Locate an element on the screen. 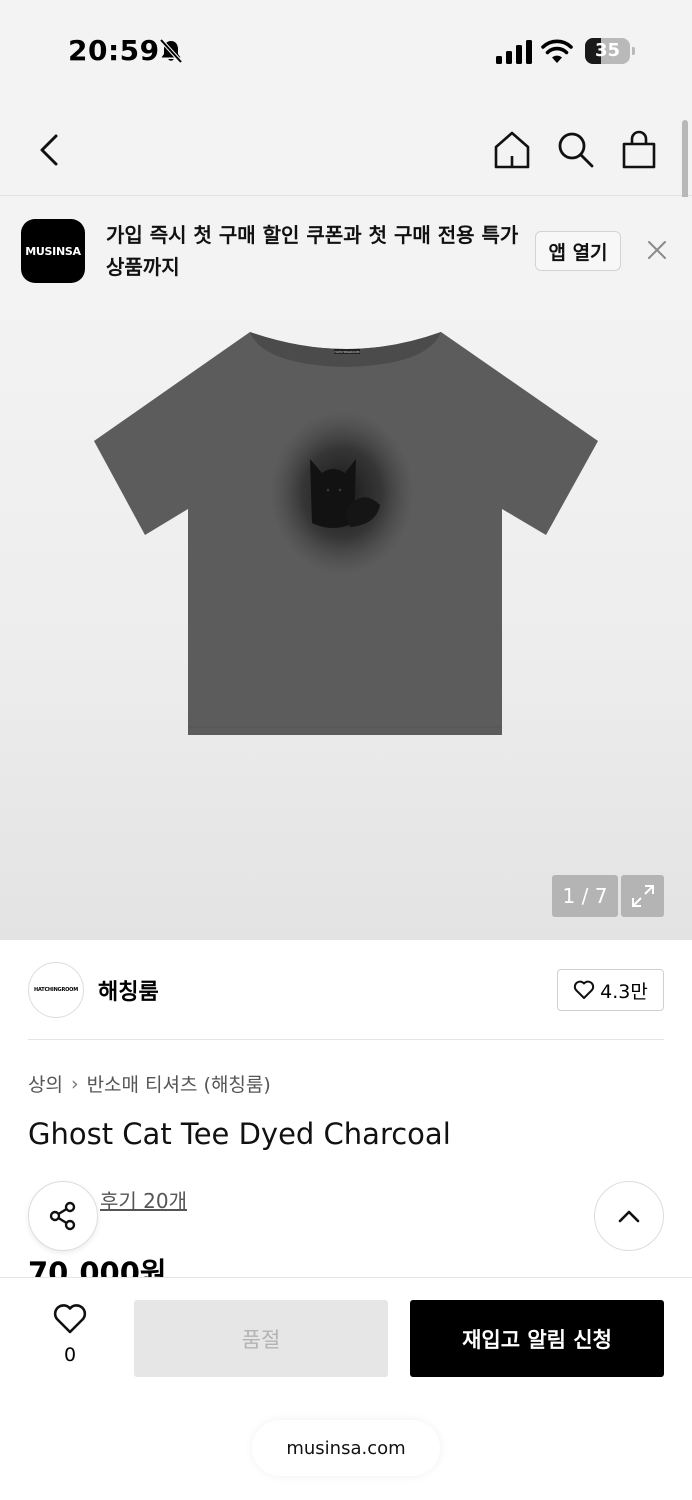 The image size is (692, 1500). battery-indicator: 35 is located at coordinates (610, 51).